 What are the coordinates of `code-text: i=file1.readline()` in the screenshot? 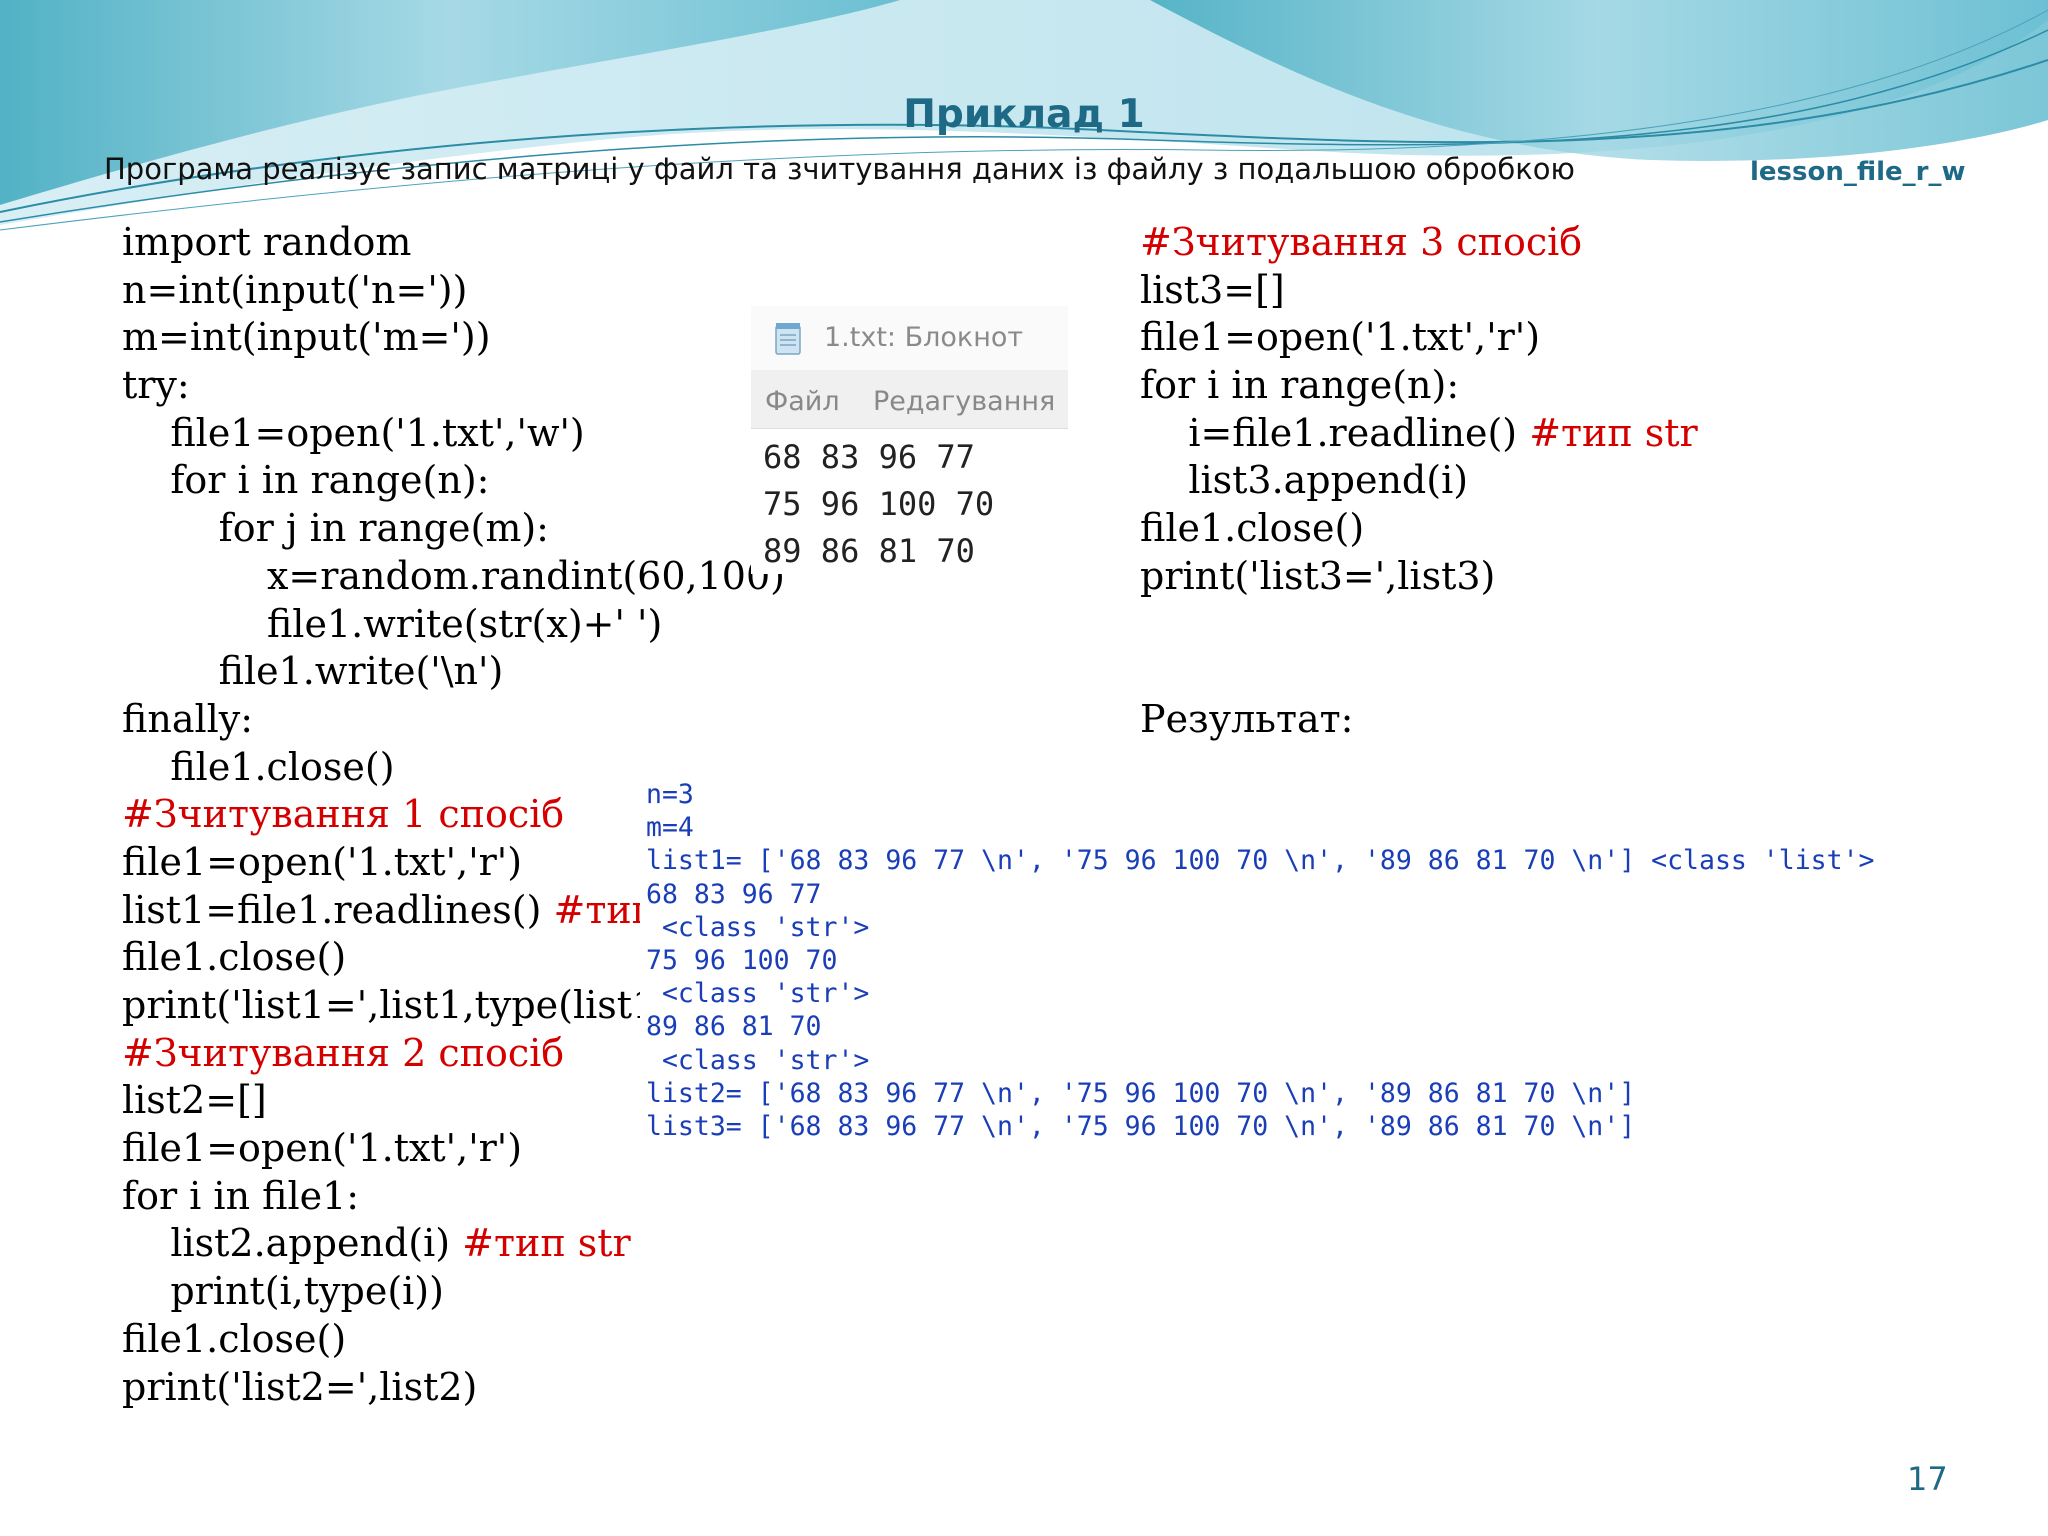 It's located at (1335, 432).